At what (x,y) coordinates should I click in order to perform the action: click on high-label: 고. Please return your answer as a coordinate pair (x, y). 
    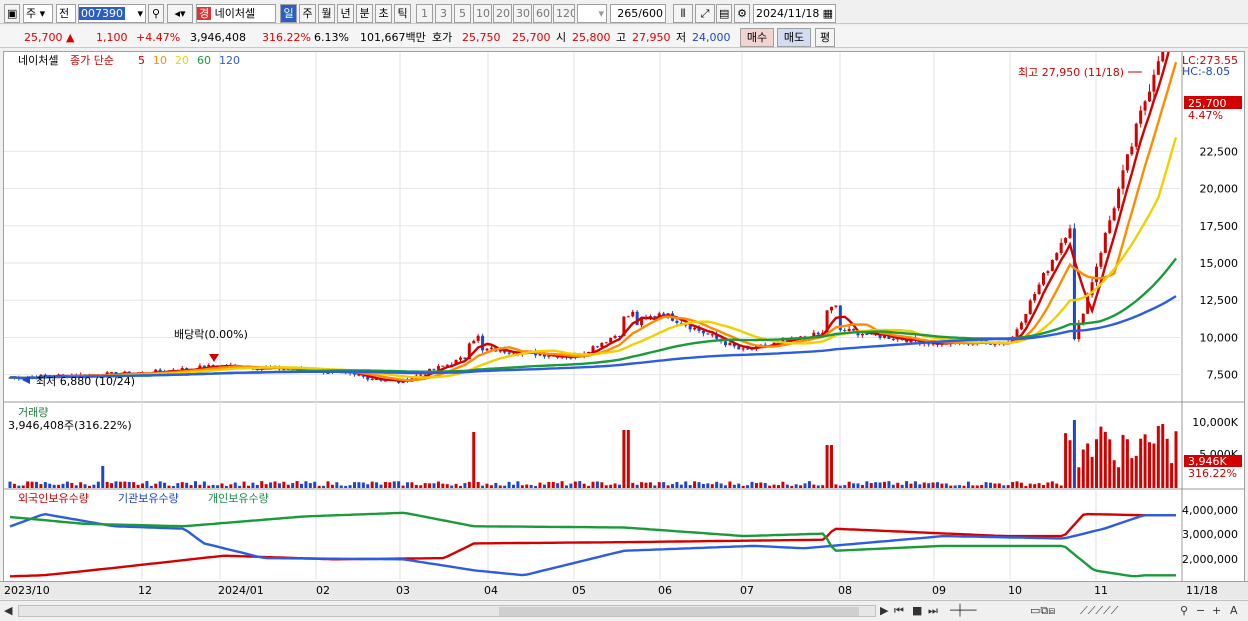
    Looking at the image, I should click on (621, 37).